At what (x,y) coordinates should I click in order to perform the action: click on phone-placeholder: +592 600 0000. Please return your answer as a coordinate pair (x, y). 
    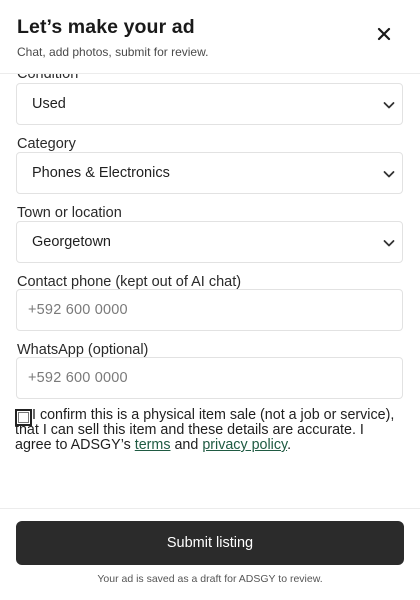
    Looking at the image, I should click on (78, 310).